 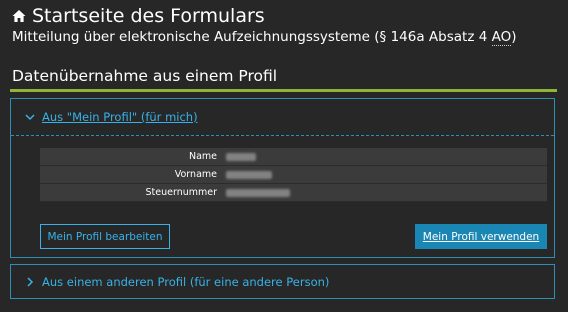 What do you see at coordinates (30, 117) in the screenshot?
I see `chevron-down-icon` at bounding box center [30, 117].